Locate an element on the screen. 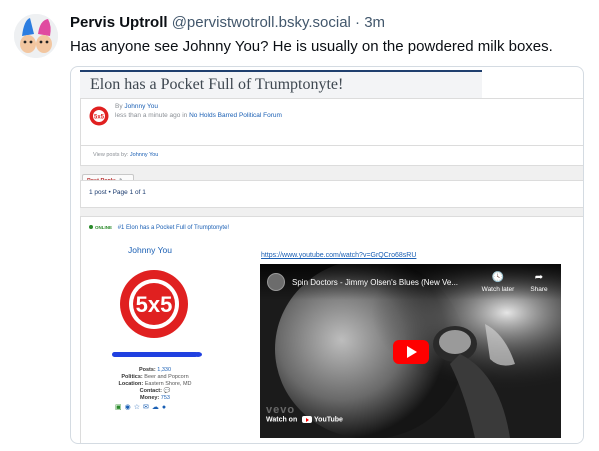 The height and width of the screenshot is (451, 599). view-icon: ◉ is located at coordinates (129, 407).